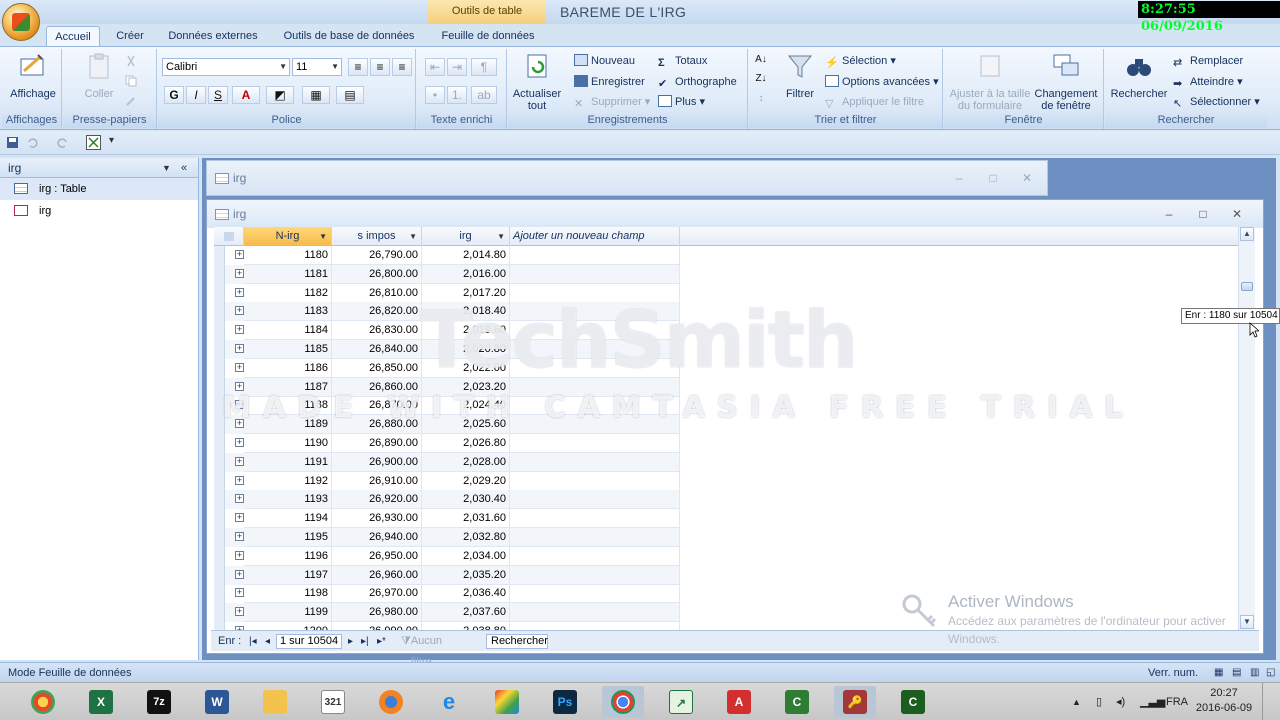 The height and width of the screenshot is (720, 1280). What do you see at coordinates (855, 702) in the screenshot?
I see `taskbar-app-access: 🔑` at bounding box center [855, 702].